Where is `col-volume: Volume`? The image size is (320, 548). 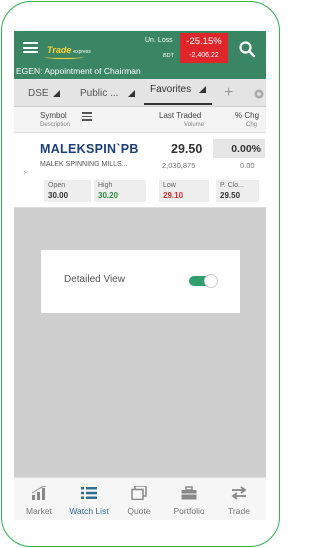 col-volume: Volume is located at coordinates (194, 125).